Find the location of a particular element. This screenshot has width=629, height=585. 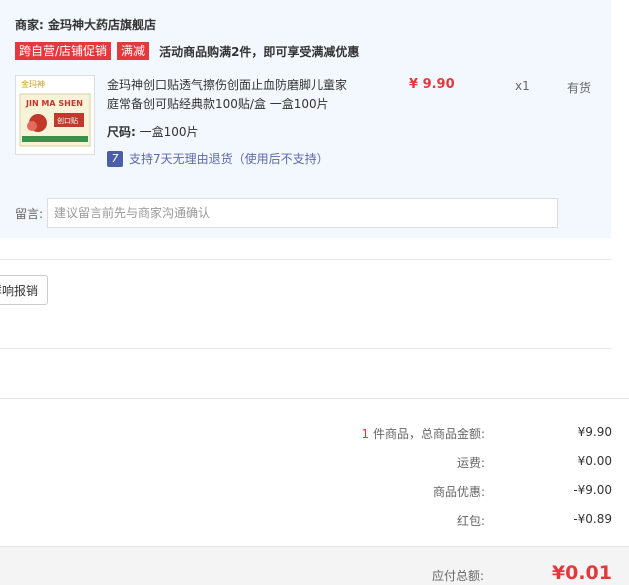

total-value: ¥0.01 is located at coordinates (581, 573).